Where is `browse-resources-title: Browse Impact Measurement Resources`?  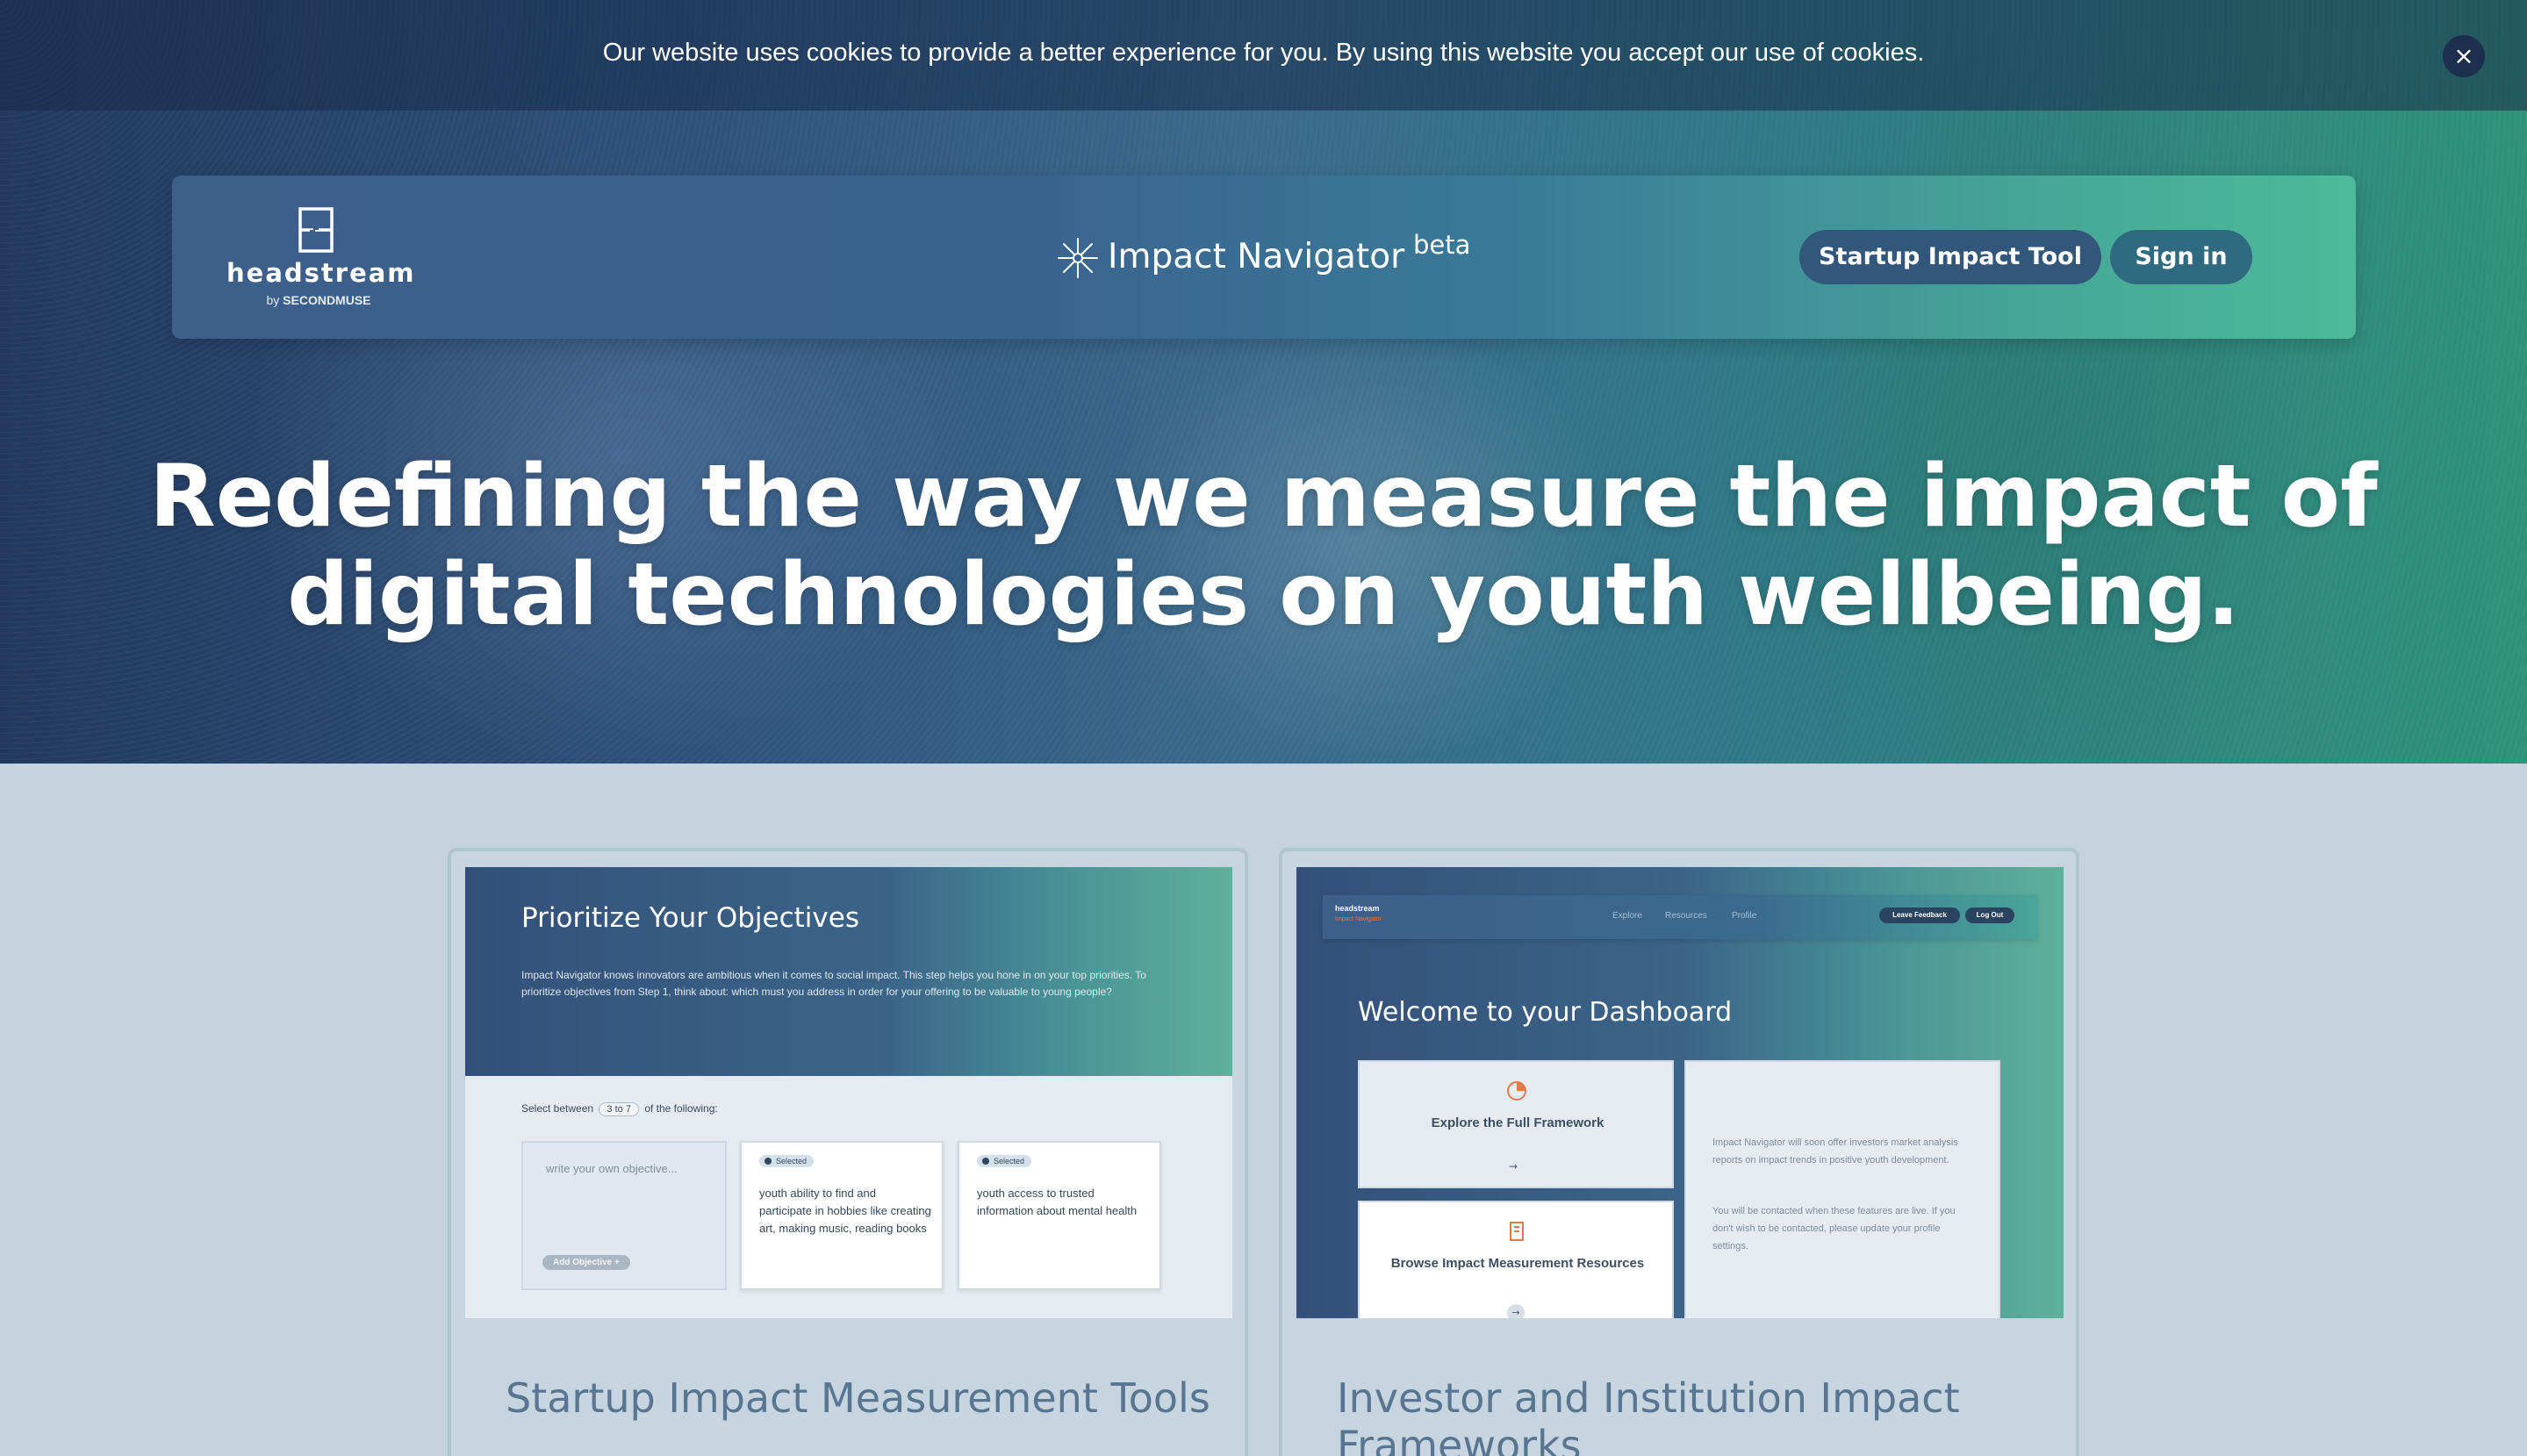
browse-resources-title: Browse Impact Measurement Resources is located at coordinates (1518, 1263).